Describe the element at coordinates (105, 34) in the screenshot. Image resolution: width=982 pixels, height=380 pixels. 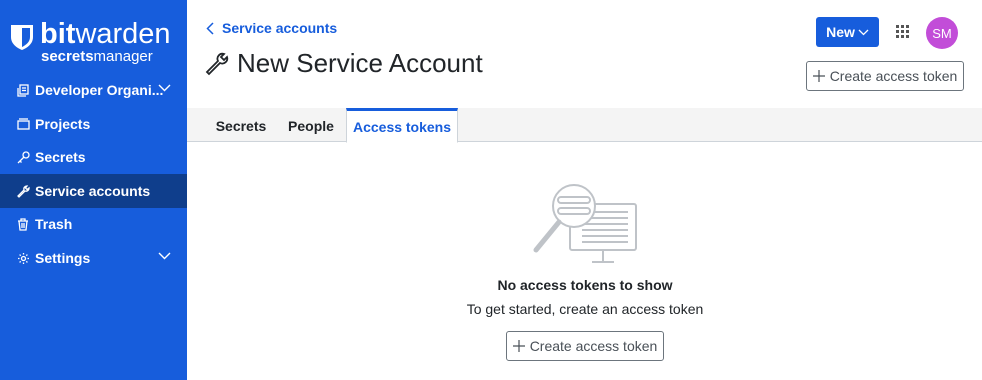
I see `brand-name: bitwarden` at that location.